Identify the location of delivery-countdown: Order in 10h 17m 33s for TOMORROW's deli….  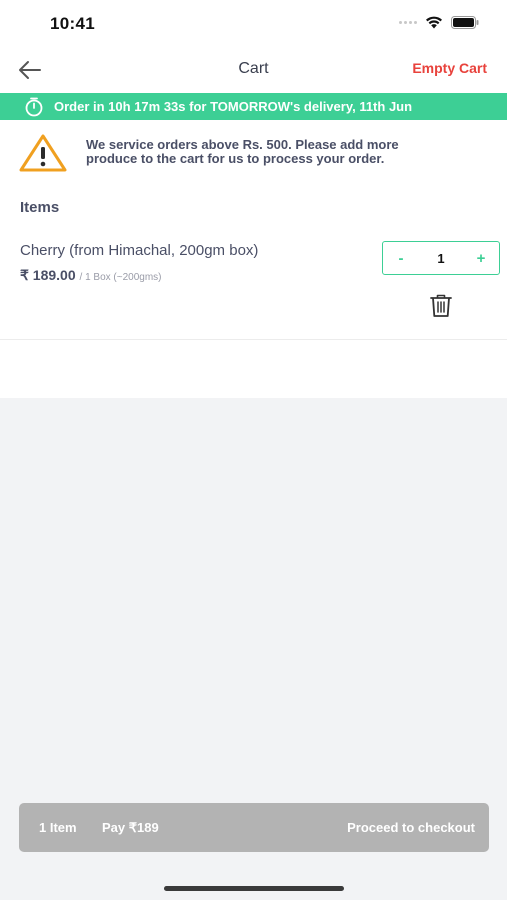
(233, 106).